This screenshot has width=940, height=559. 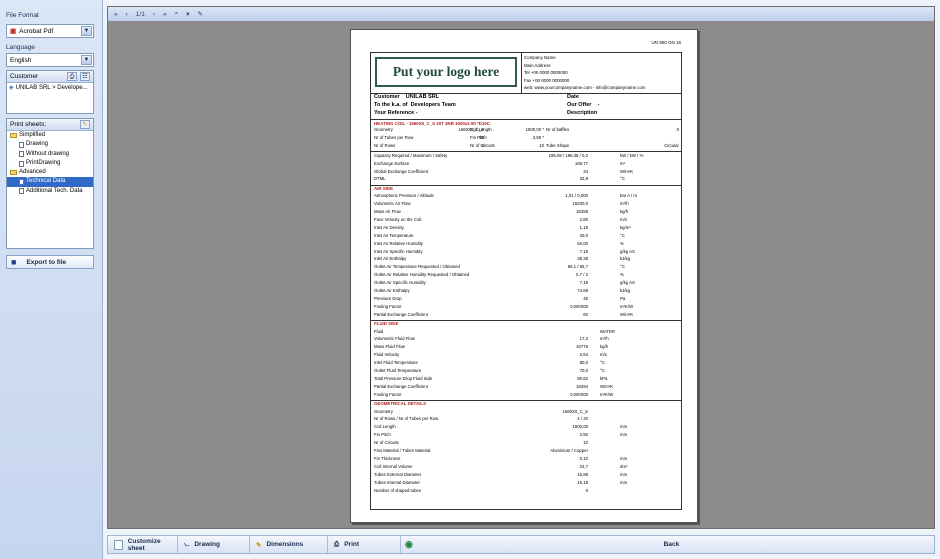 What do you see at coordinates (403, 378) in the screenshot?
I see `row-cell: Total Pressure Drop Fluid Side` at bounding box center [403, 378].